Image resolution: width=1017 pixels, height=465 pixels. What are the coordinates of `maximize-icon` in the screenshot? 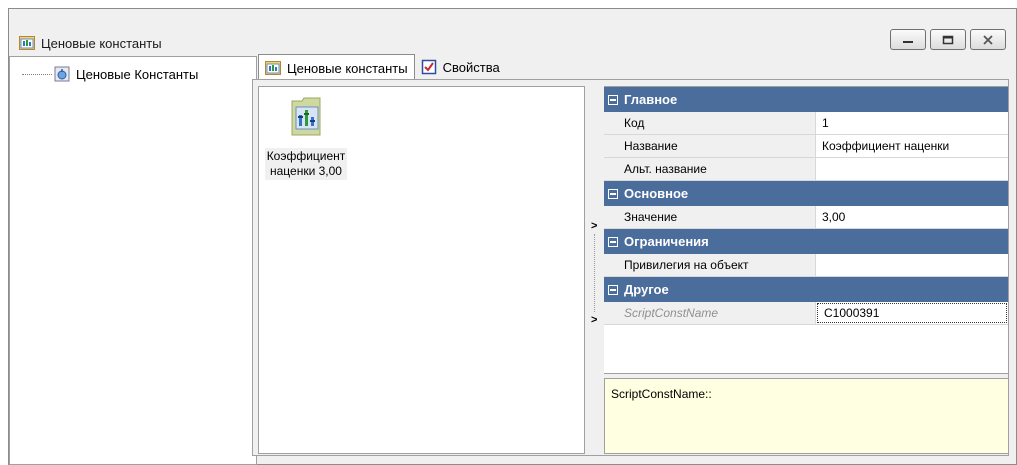 It's located at (948, 39).